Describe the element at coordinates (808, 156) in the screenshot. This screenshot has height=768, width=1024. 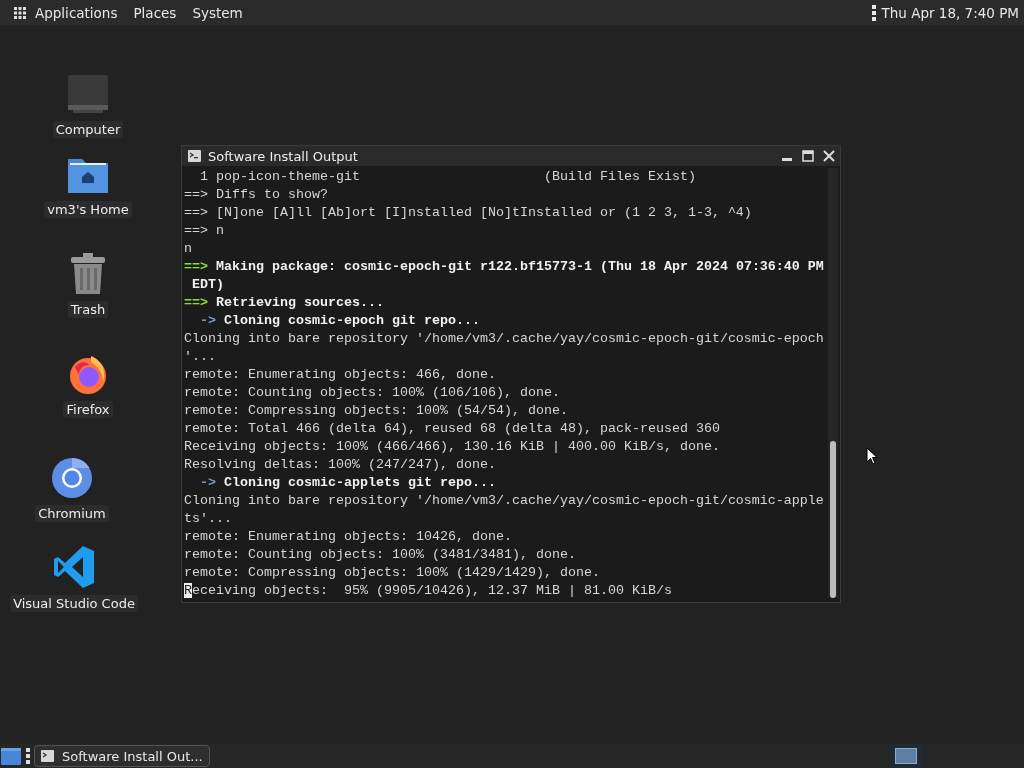
I see `maximize-icon` at that location.